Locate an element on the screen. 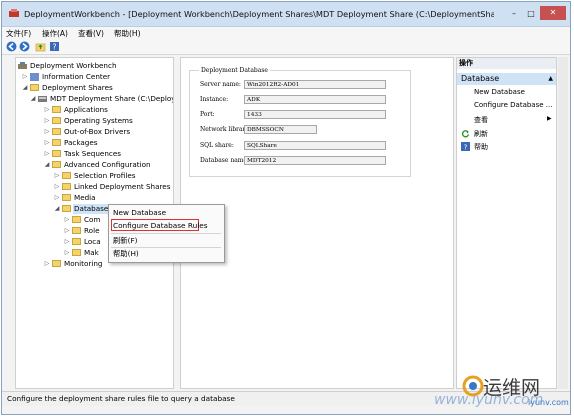 The height and width of the screenshot is (419, 574). database-name-field: MDT2012 is located at coordinates (315, 160).